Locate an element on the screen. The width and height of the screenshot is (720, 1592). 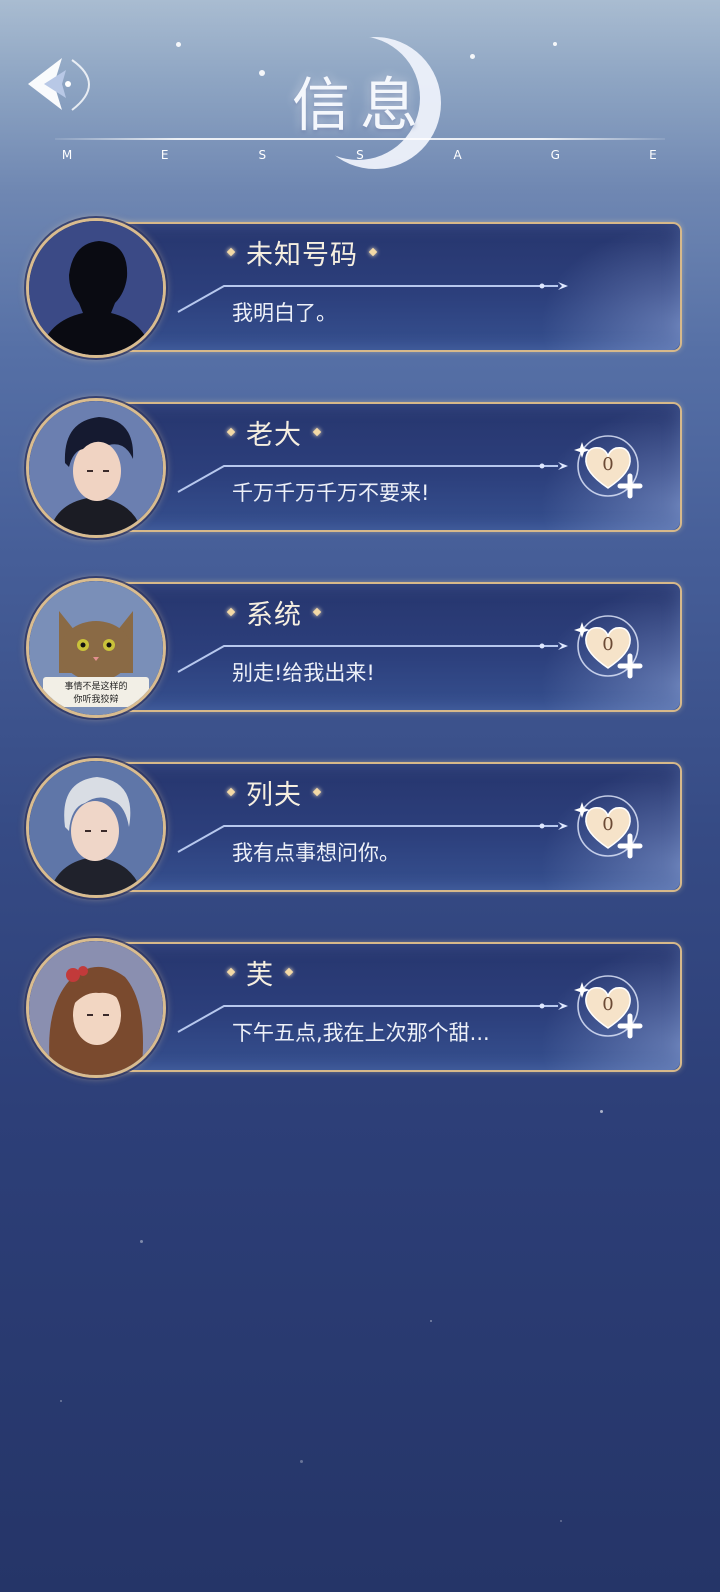
page-title: 信息 is located at coordinates (359, 105).